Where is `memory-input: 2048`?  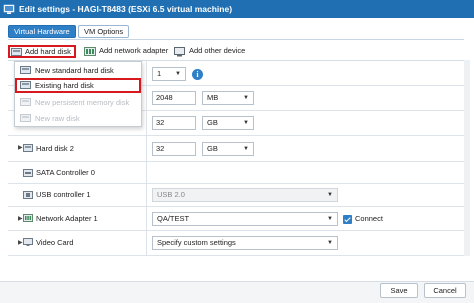
memory-input: 2048 is located at coordinates (174, 98).